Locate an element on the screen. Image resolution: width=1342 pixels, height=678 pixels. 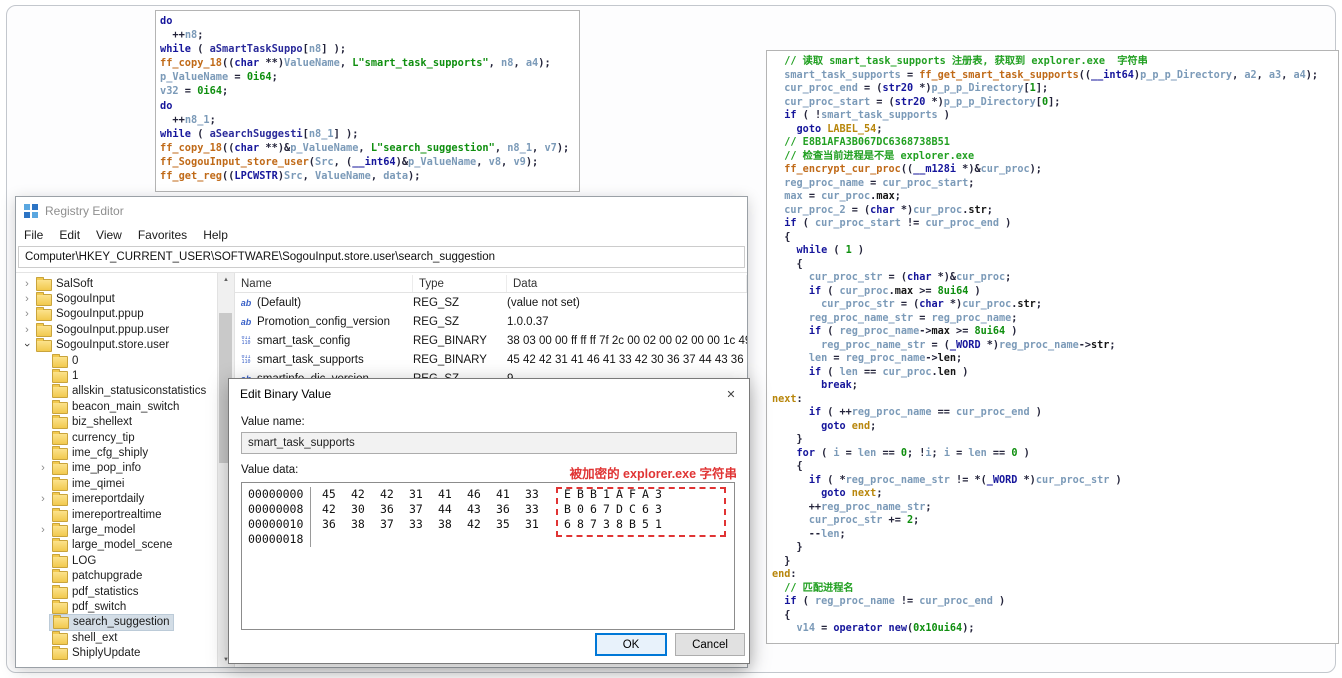
tree-item-label: imereportrealtime is located at coordinates (117, 514).